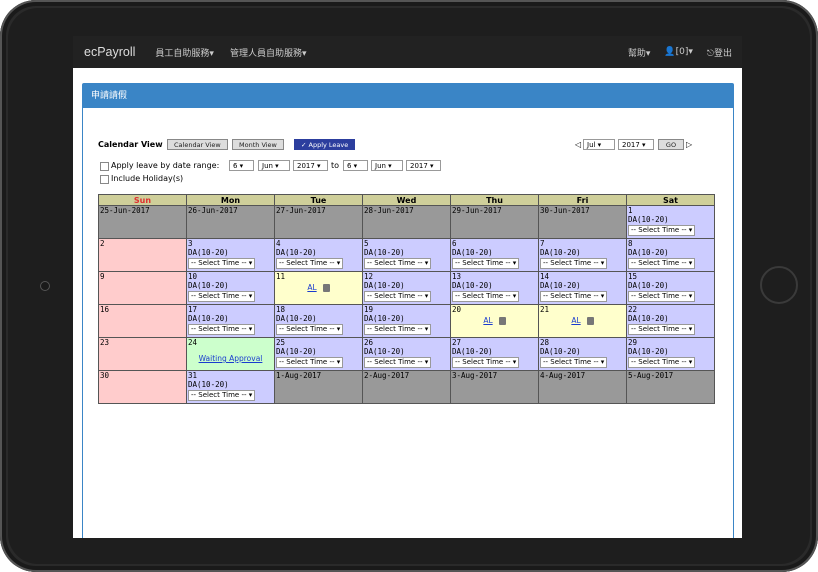  Describe the element at coordinates (230, 288) in the screenshot. I see `calendar-day-cell: 10 DA(10-20) -- Select Time -- ▾` at that location.